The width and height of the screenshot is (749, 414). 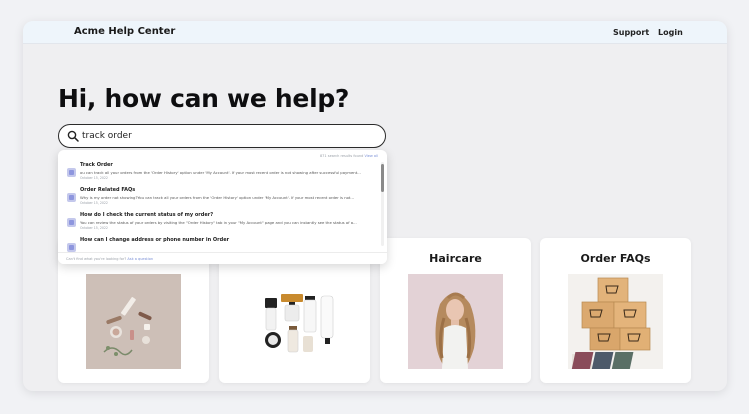 I want to click on search-icon, so click(x=73, y=136).